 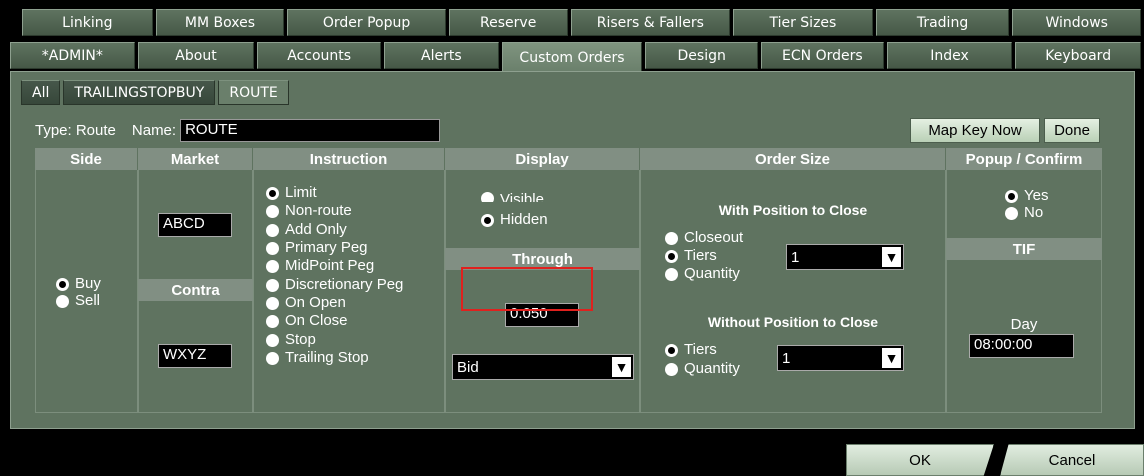 What do you see at coordinates (786, 358) in the screenshot?
I see `without-close-tier-value: 1` at bounding box center [786, 358].